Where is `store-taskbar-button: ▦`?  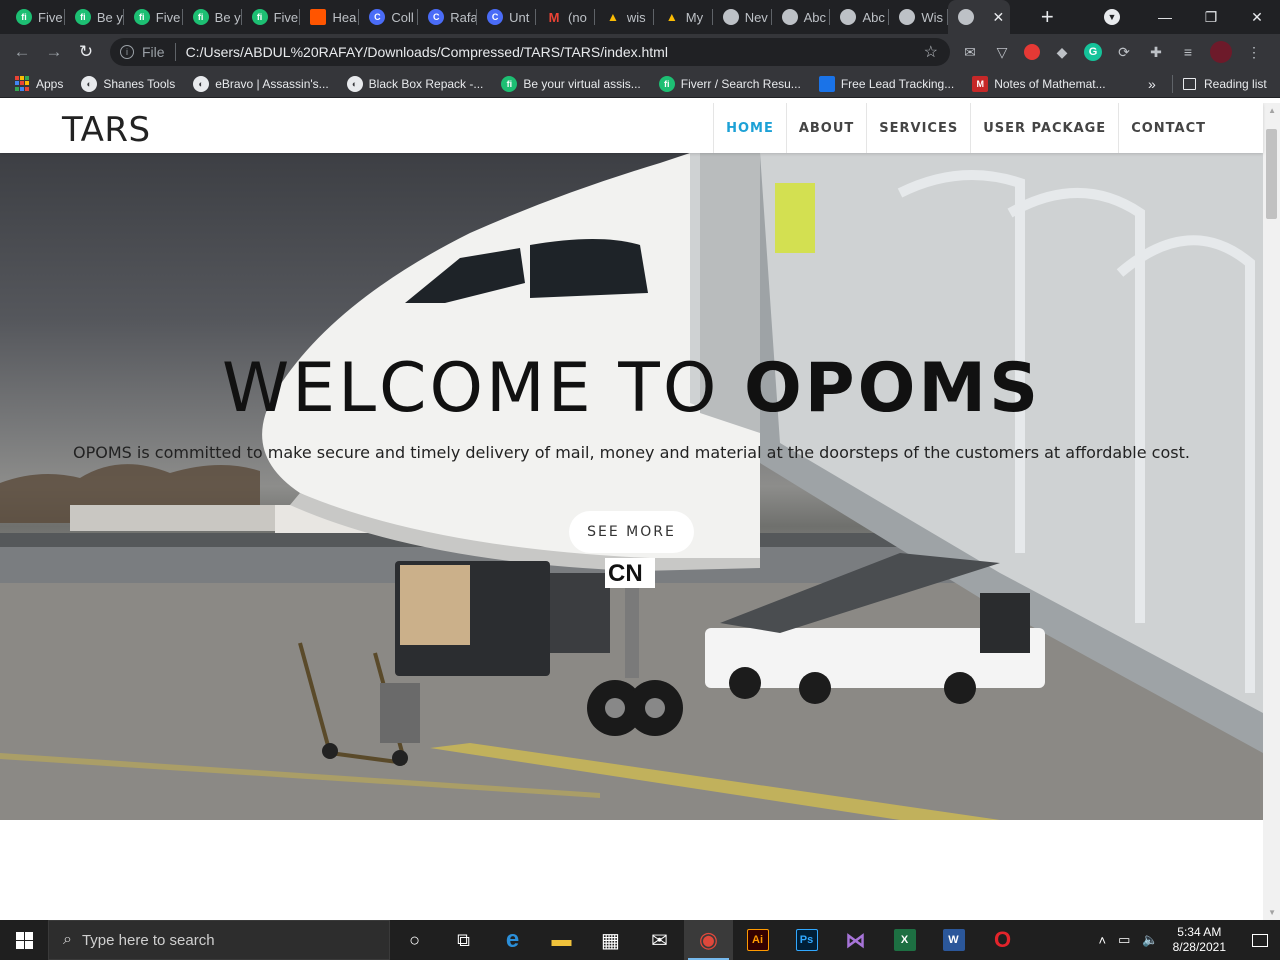 store-taskbar-button: ▦ is located at coordinates (610, 940).